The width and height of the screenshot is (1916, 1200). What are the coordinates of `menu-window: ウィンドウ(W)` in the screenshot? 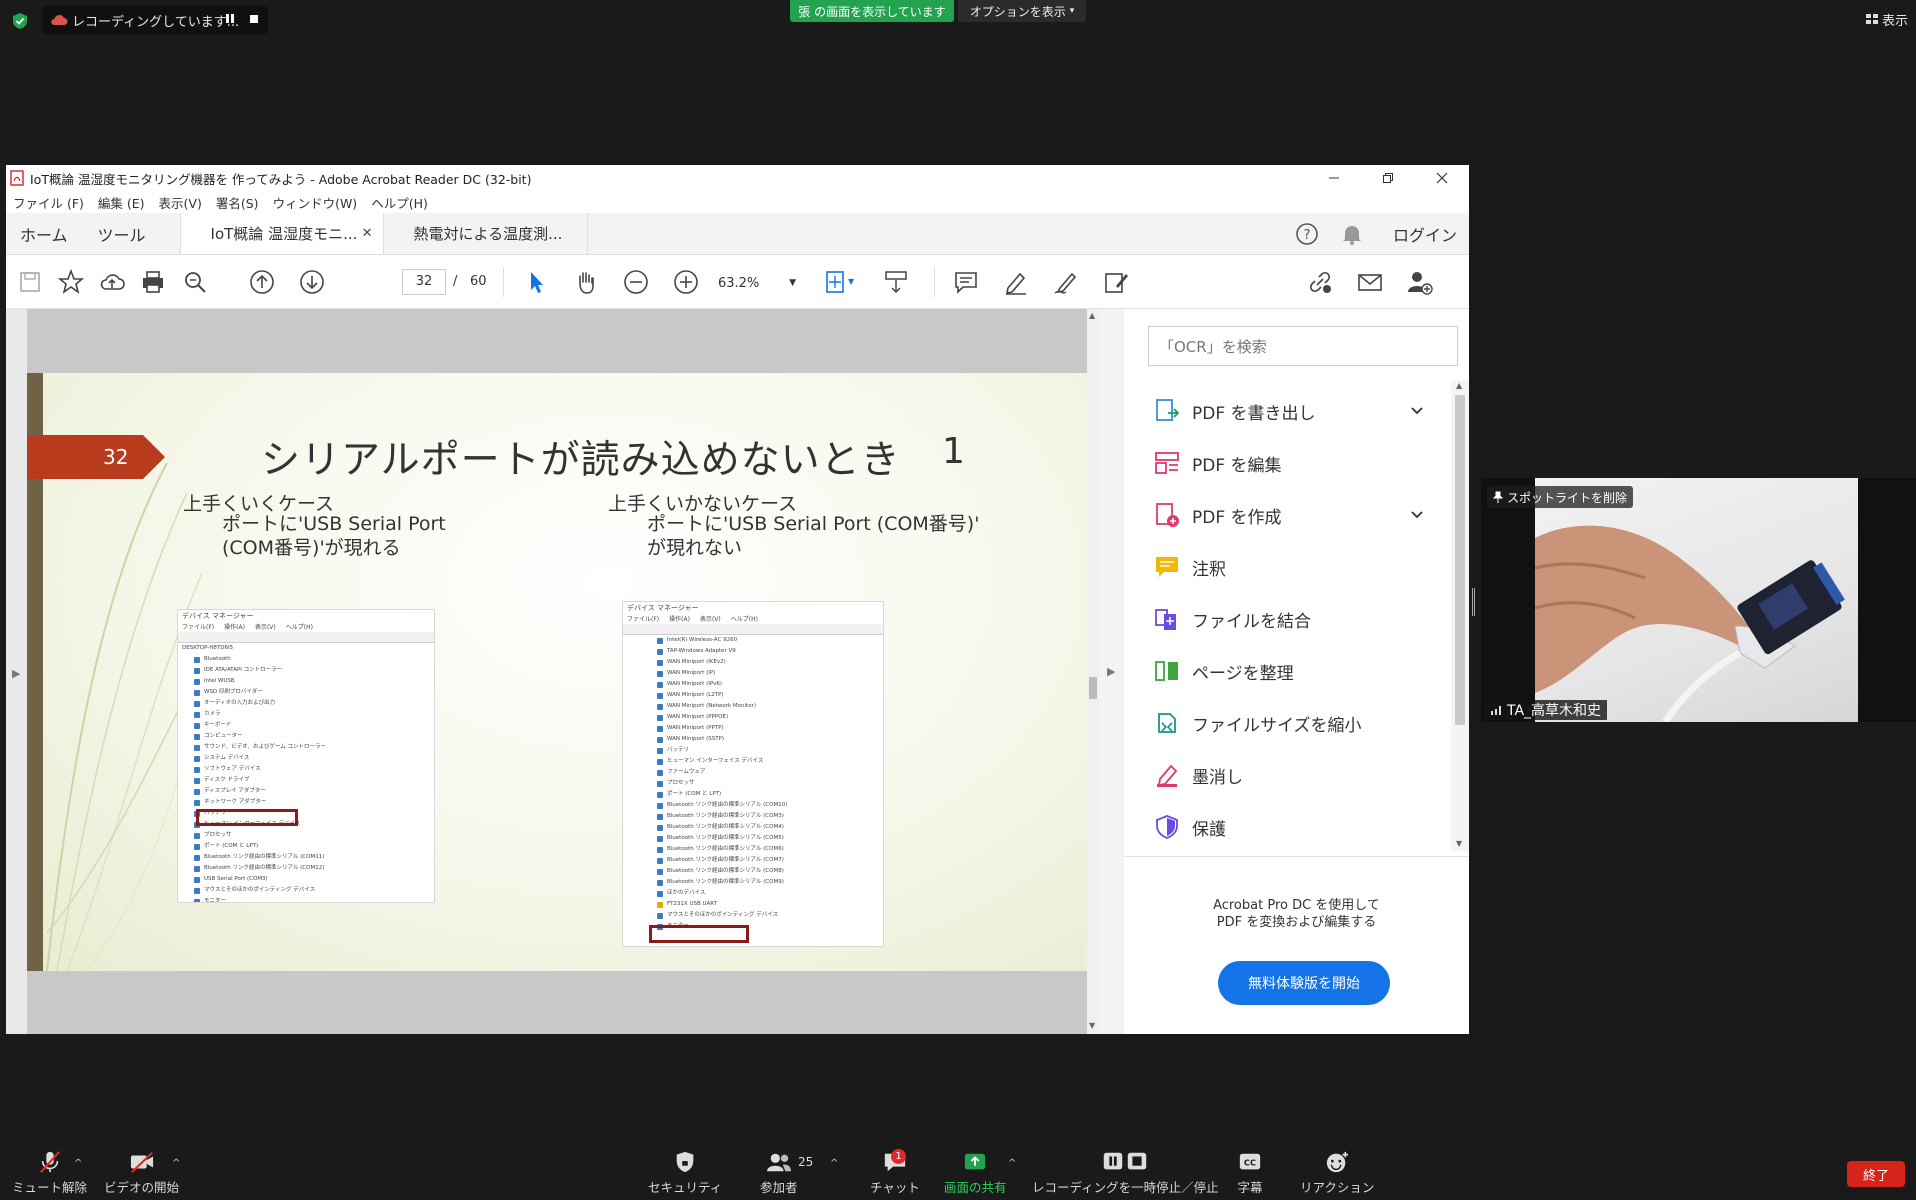 It's located at (315, 202).